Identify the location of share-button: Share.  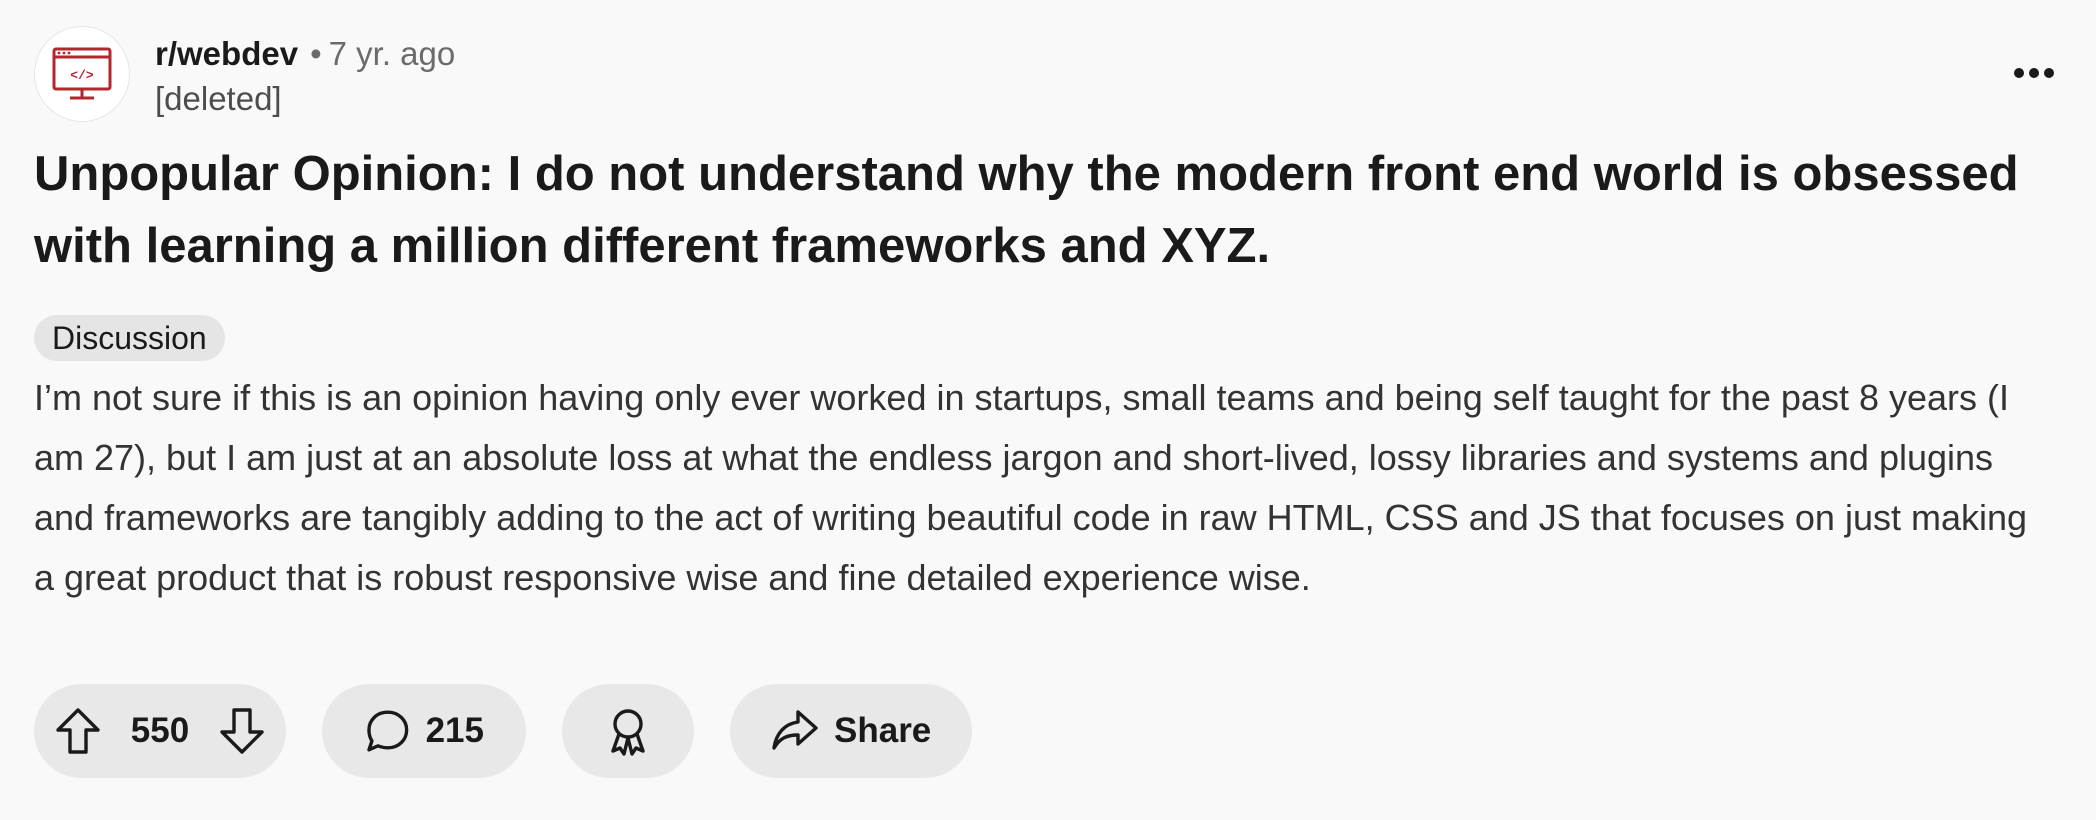
(851, 731).